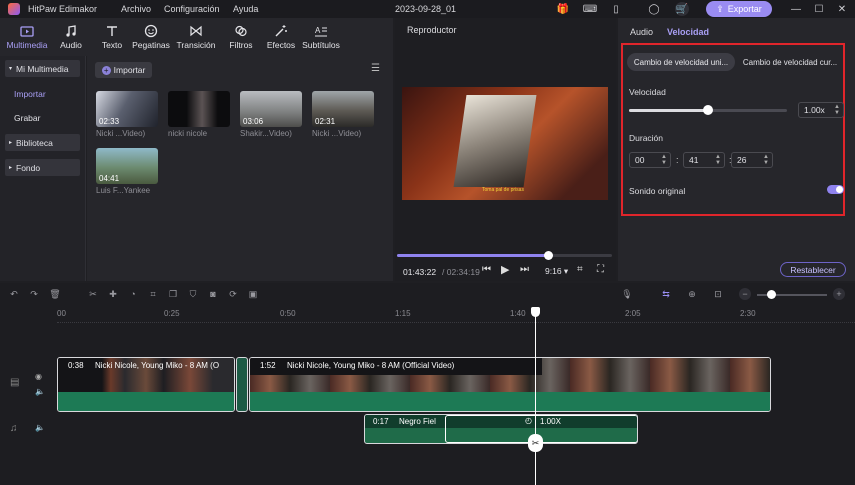 The image size is (855, 485). Describe the element at coordinates (501, 429) in the screenshot. I see `audio-clip: 0:17 Negro Fiel ◴ 1.00X` at that location.